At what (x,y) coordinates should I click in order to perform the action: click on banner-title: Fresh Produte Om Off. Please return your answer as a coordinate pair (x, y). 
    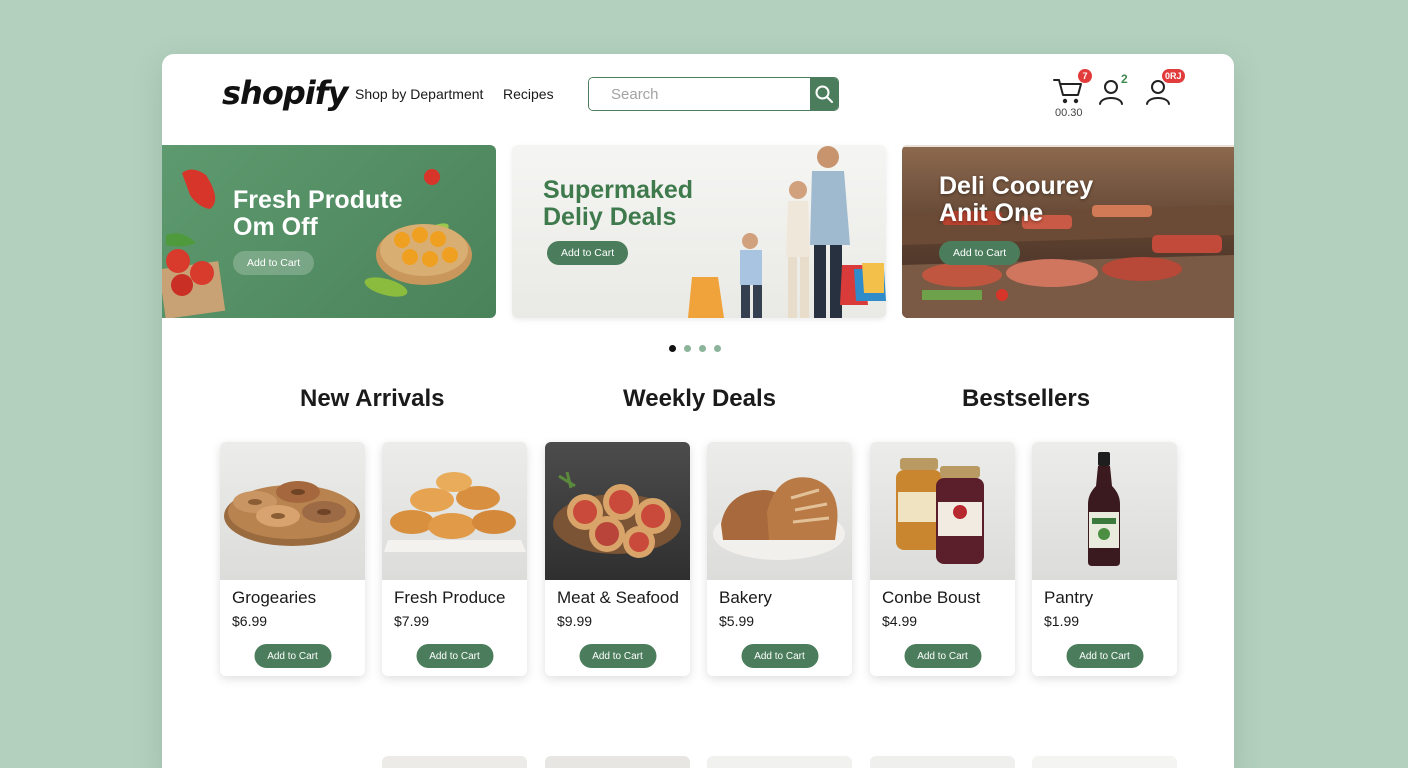
    Looking at the image, I should click on (318, 213).